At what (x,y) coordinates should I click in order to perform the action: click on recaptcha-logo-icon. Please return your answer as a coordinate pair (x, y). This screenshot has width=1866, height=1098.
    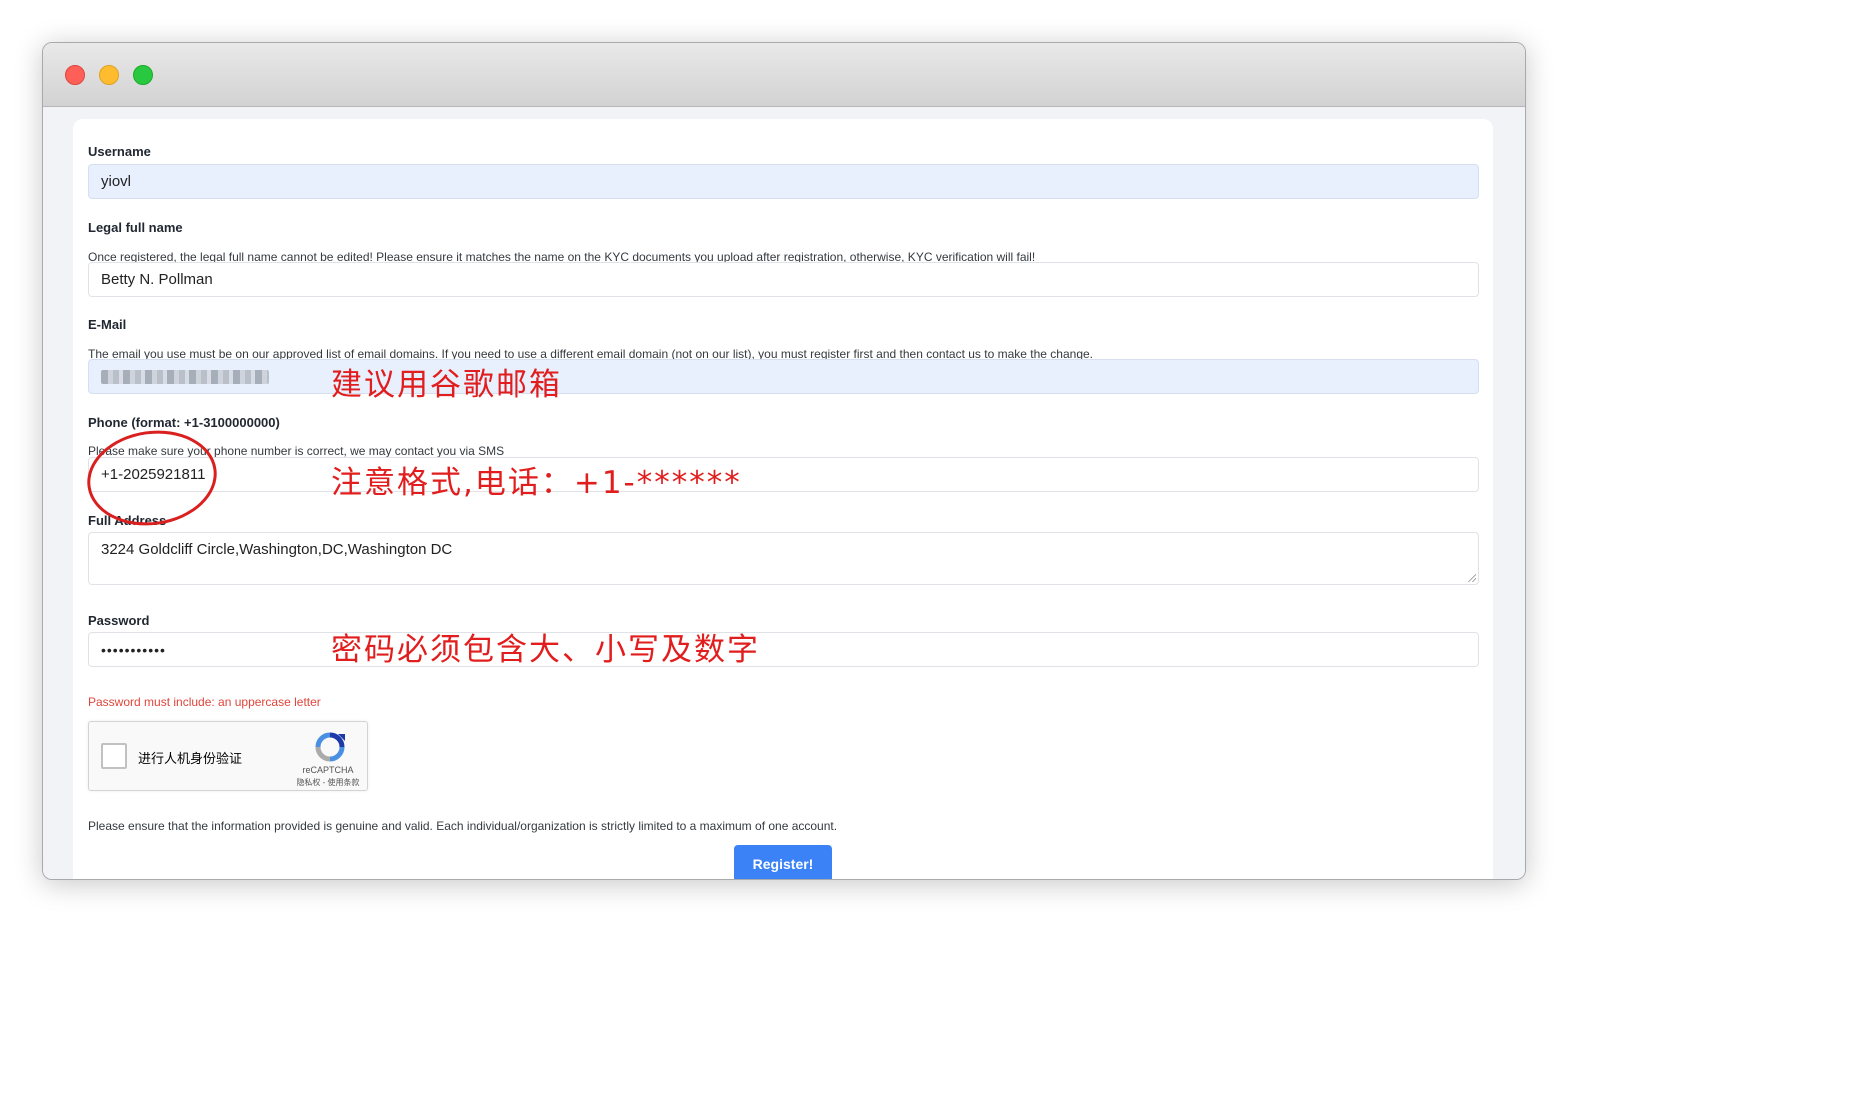
    Looking at the image, I should click on (330, 747).